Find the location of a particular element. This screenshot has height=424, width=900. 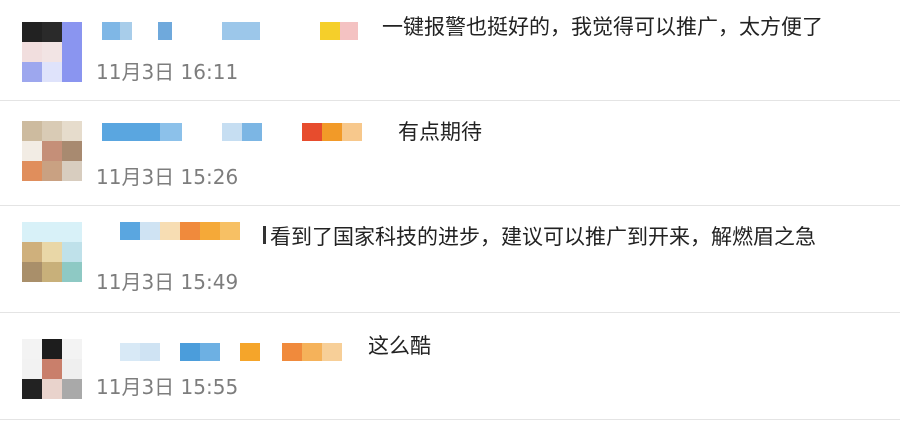

comment-text: 一键报警也挺好的，我觉得可以推广，太方便了 is located at coordinates (602, 27).